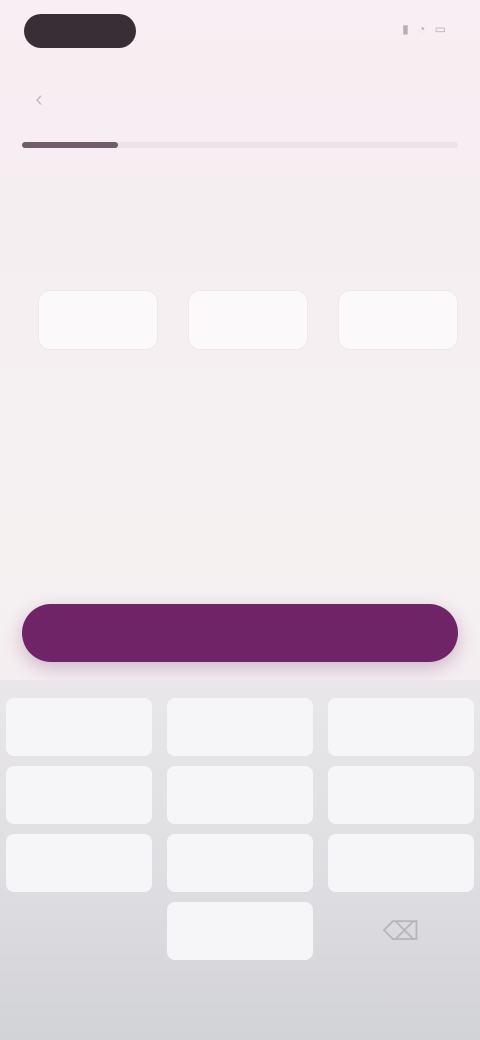  Describe the element at coordinates (240, 633) in the screenshot. I see `continue-button` at that location.